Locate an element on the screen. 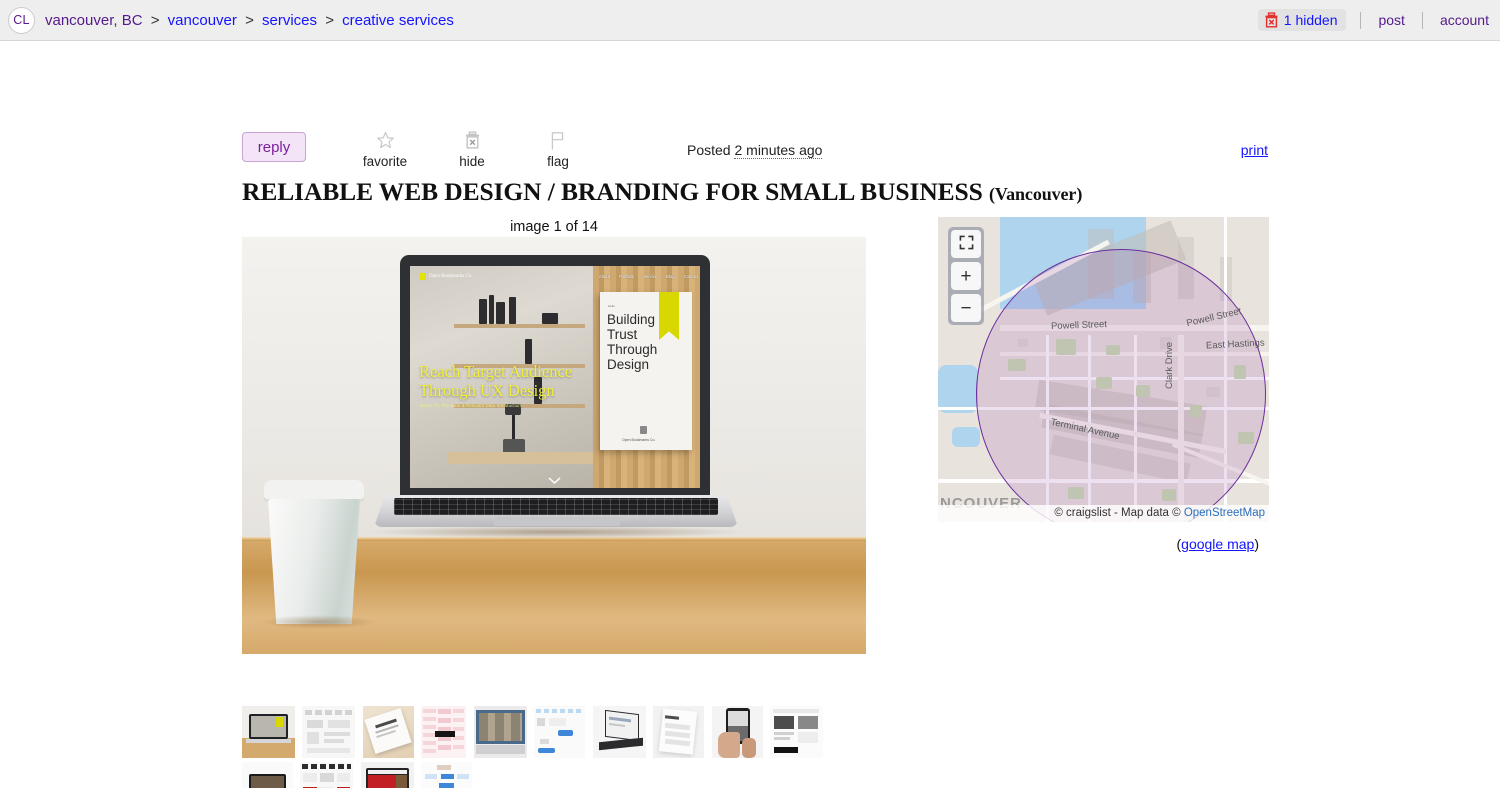 This screenshot has width=1500, height=788. coffee-cup-lid is located at coordinates (314, 491).